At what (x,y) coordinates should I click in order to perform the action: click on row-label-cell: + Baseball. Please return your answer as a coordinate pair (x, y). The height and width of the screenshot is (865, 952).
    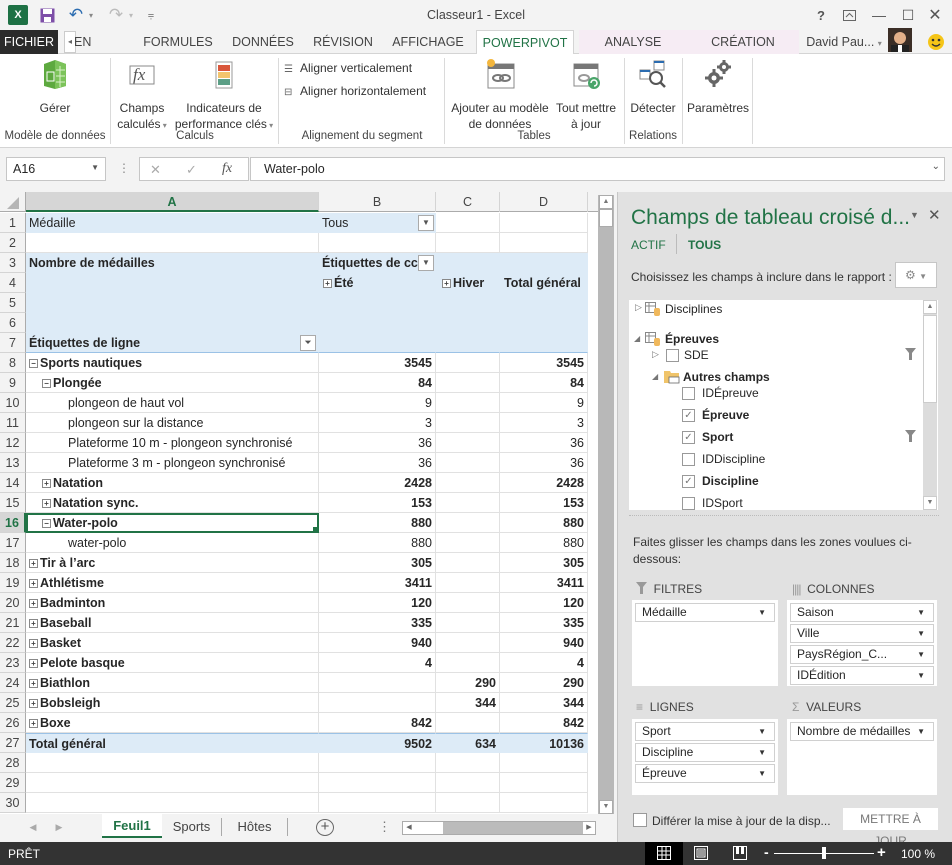
    Looking at the image, I should click on (172, 623).